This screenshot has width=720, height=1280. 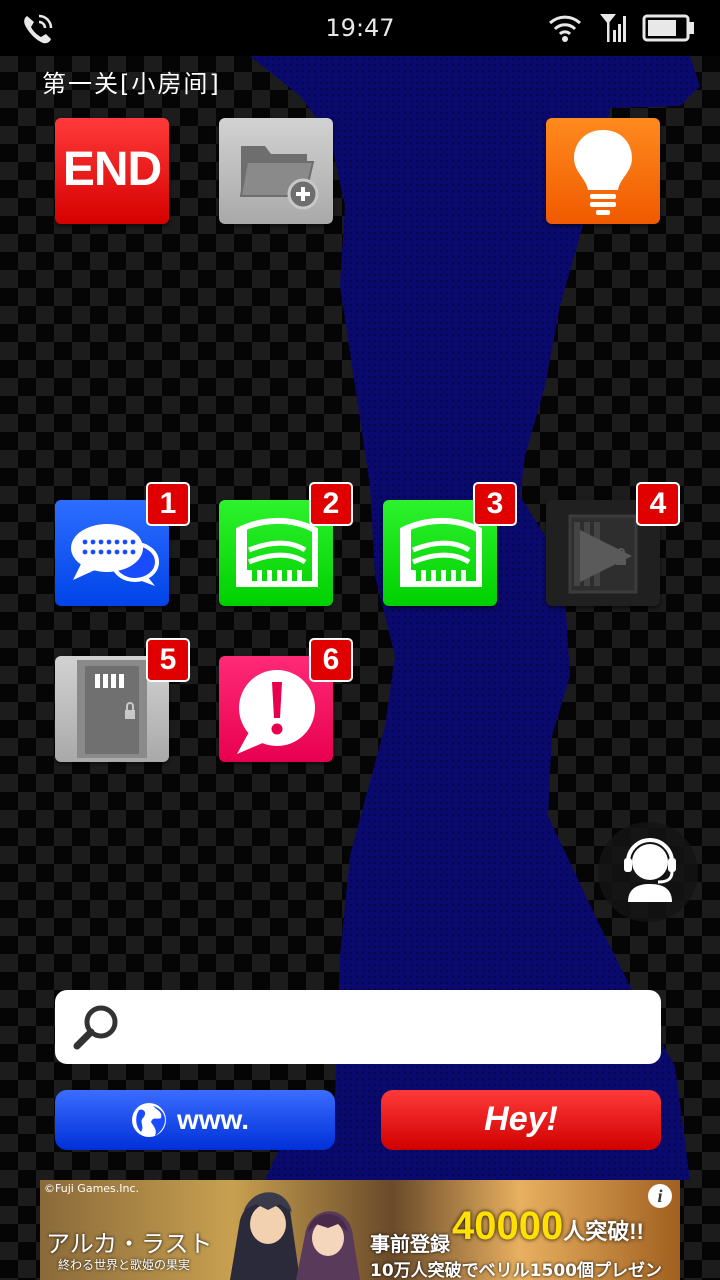 I want to click on search-bar, so click(x=358, y=1027).